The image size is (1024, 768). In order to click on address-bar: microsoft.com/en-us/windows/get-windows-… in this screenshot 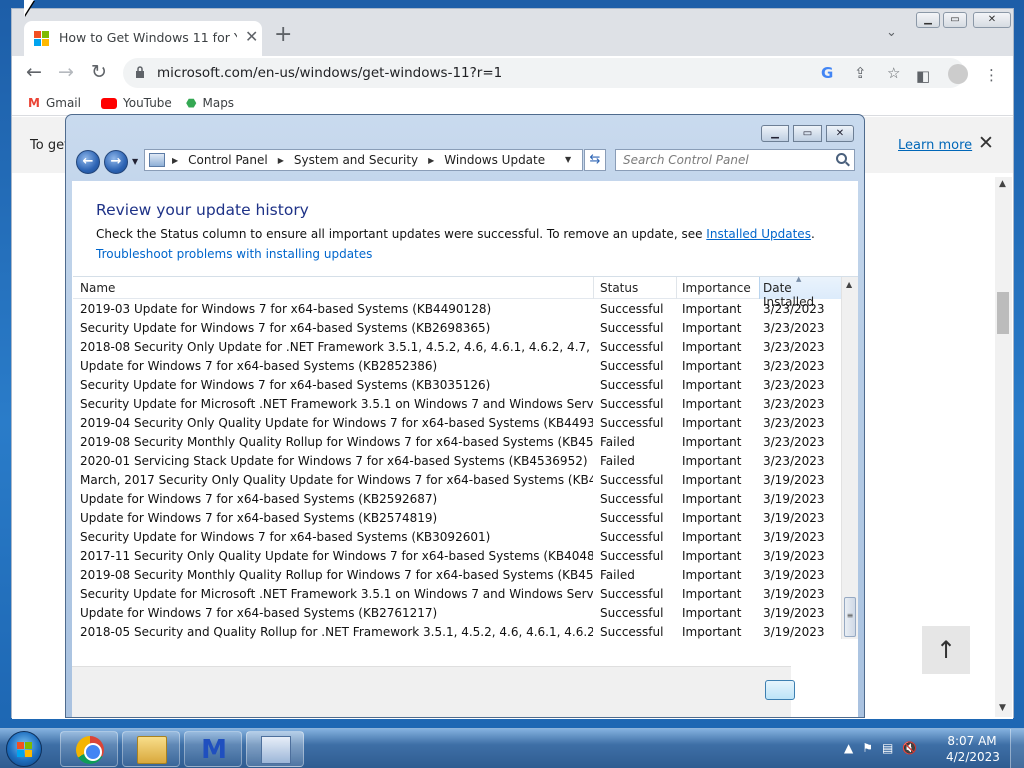, I will do `click(544, 73)`.